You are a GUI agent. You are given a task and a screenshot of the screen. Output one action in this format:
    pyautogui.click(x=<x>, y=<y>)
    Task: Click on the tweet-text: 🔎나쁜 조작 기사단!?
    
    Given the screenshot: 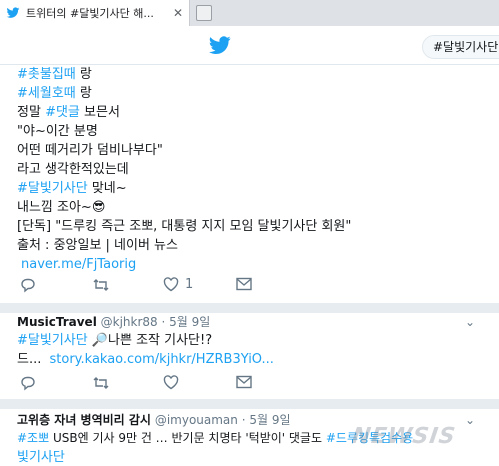 What is the action you would take?
    pyautogui.click(x=152, y=340)
    